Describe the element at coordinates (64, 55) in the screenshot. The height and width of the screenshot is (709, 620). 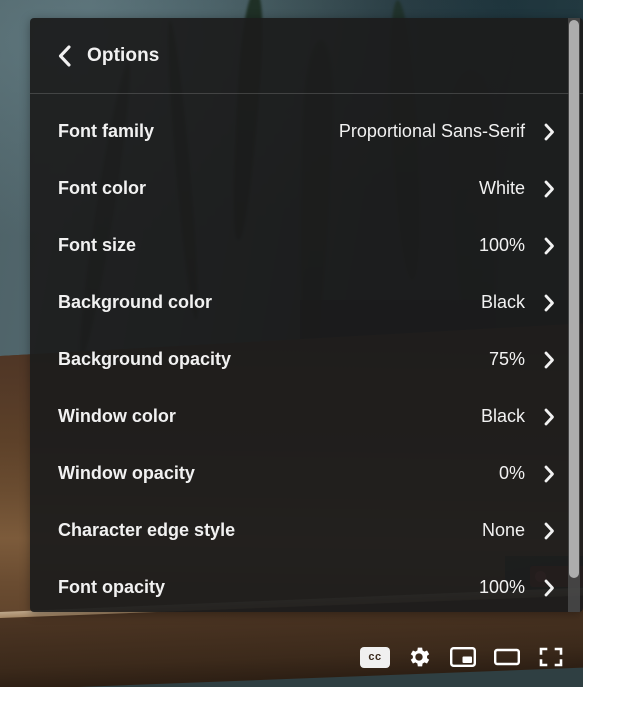
I see `chevron-left-icon` at that location.